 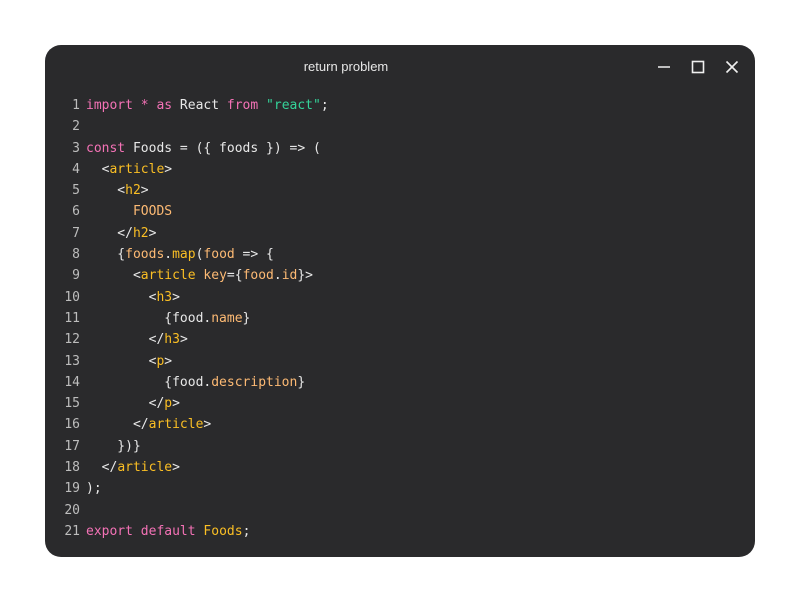 I want to click on line-source: <h3>, so click(x=133, y=297).